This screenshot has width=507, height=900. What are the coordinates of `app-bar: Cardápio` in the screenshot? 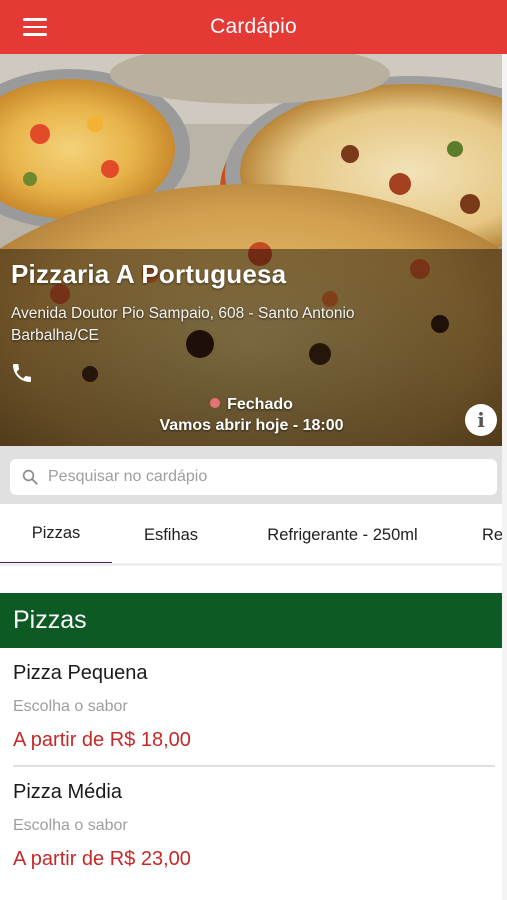 It's located at (253, 27).